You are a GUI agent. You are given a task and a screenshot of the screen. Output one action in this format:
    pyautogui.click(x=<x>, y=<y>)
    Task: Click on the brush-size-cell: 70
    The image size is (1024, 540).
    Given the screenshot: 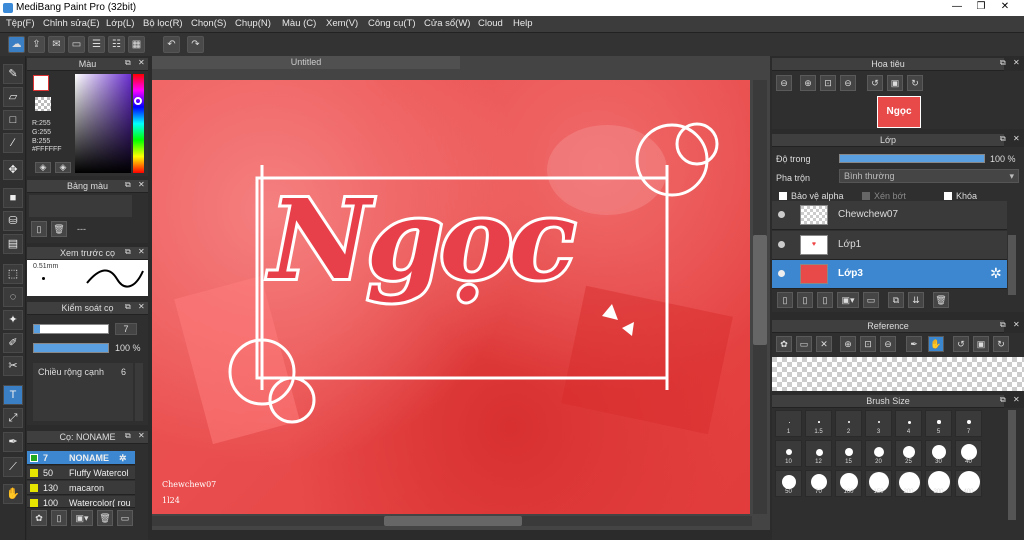 What is the action you would take?
    pyautogui.click(x=818, y=483)
    